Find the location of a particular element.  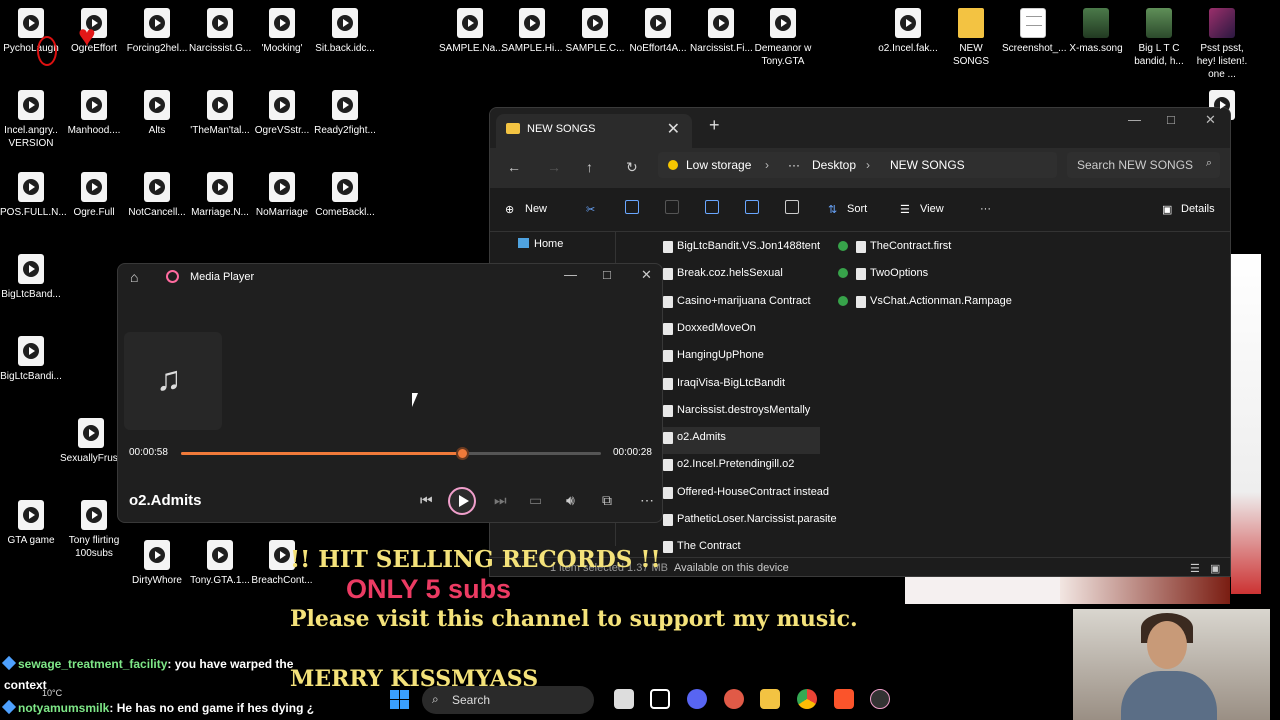

file-explorer-icon is located at coordinates (770, 699).